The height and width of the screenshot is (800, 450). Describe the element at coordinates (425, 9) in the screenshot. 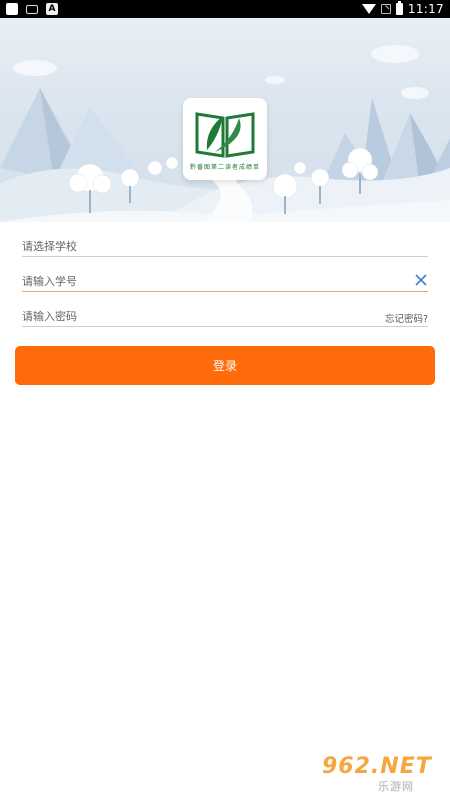

I see `status-time: 11:17` at that location.